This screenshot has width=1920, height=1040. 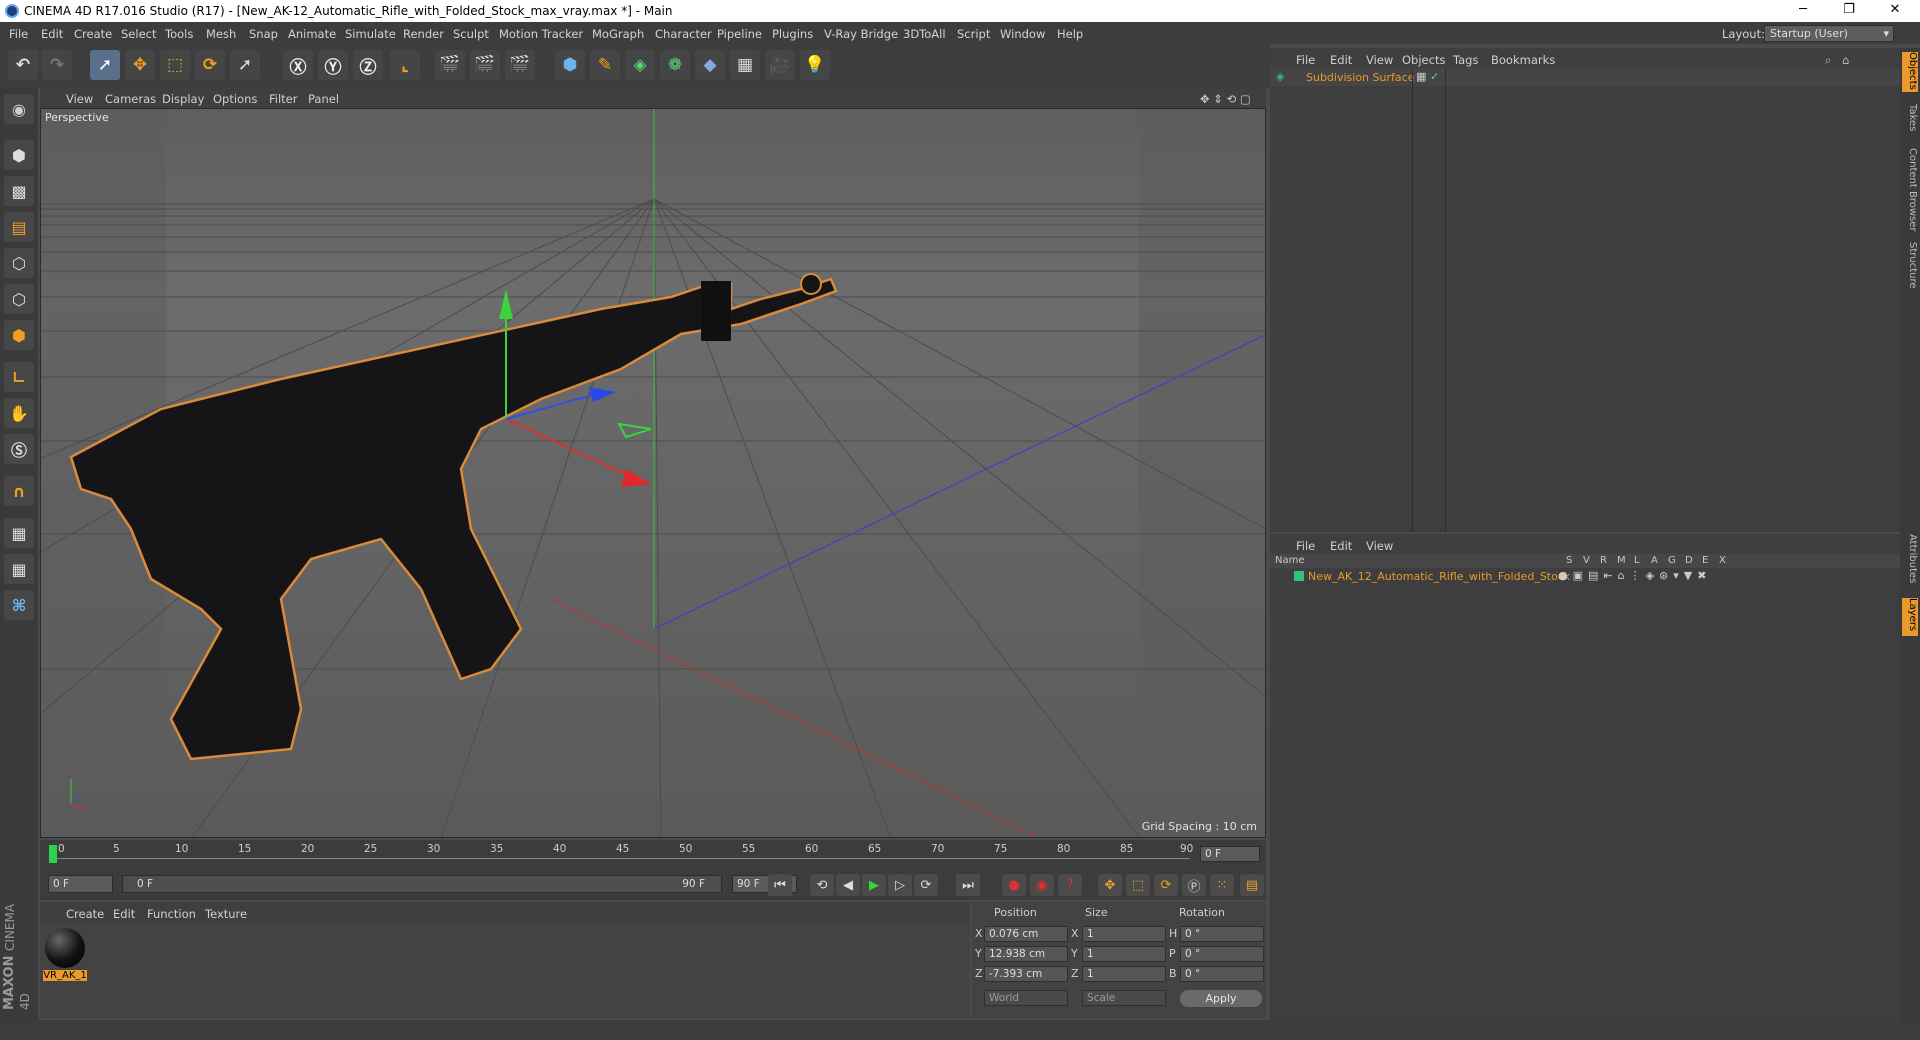 I want to click on menu-file: File, so click(x=18, y=34).